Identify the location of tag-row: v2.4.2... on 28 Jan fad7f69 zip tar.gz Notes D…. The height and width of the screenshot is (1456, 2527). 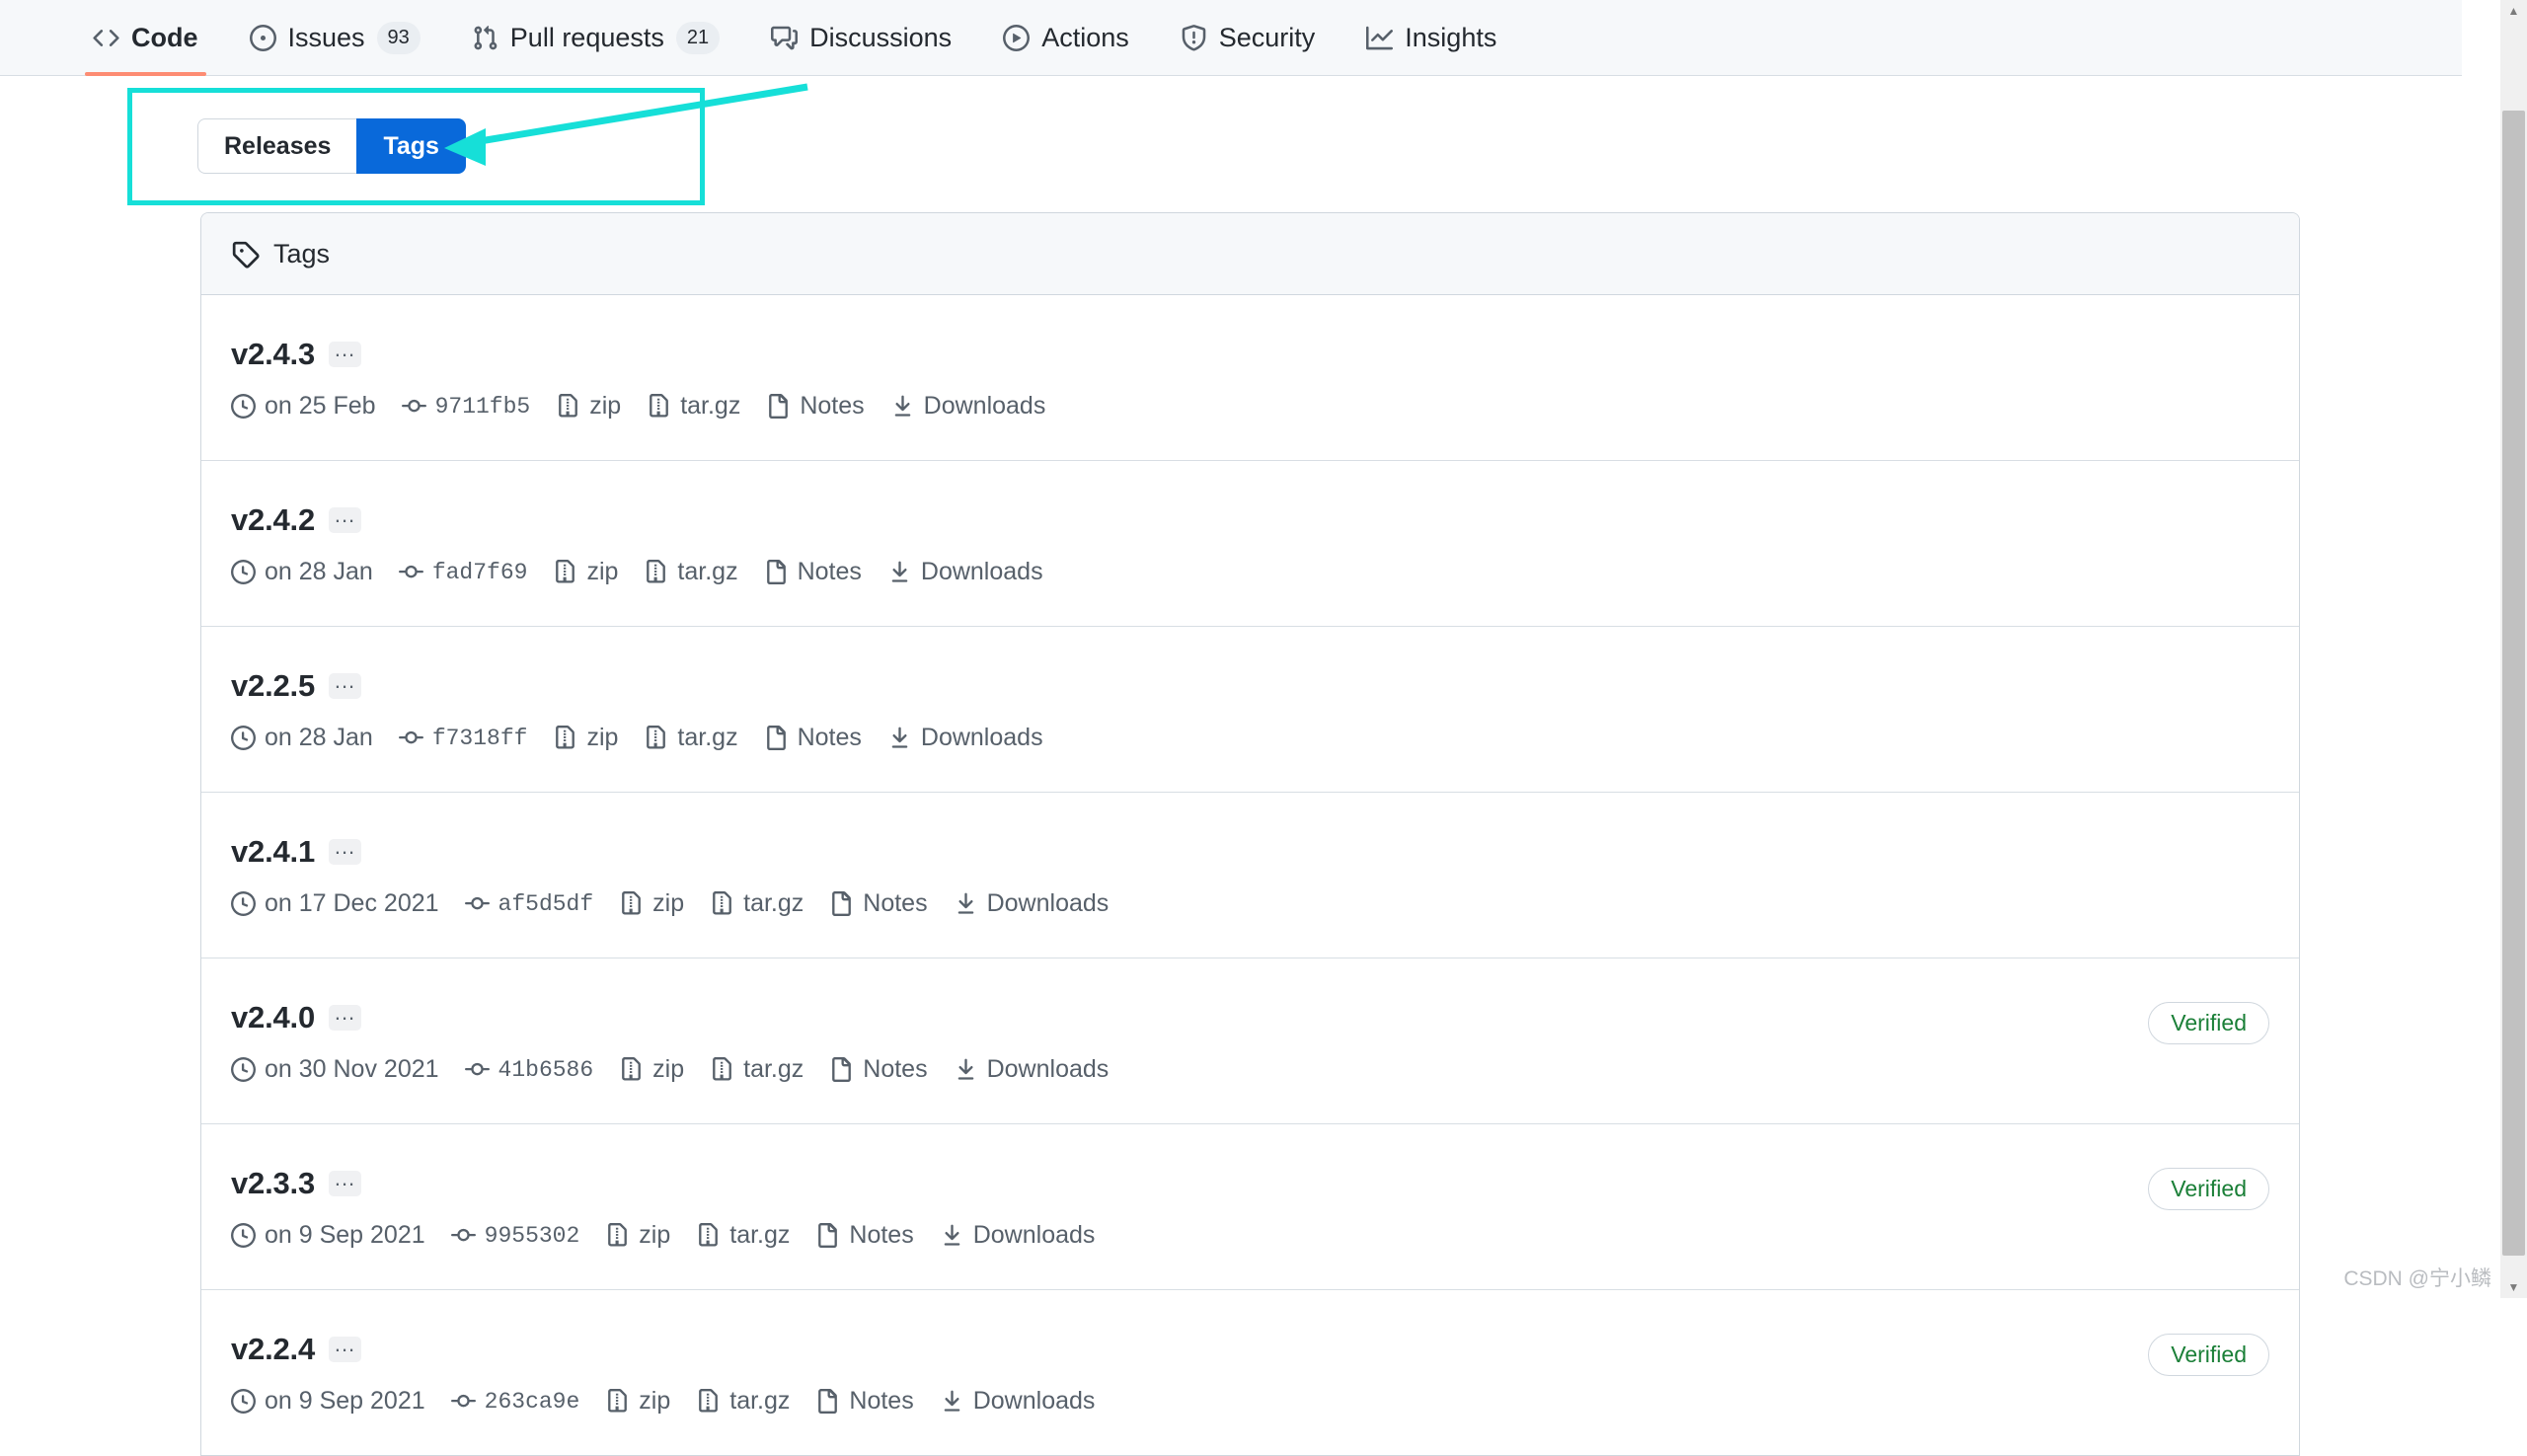
(1250, 544).